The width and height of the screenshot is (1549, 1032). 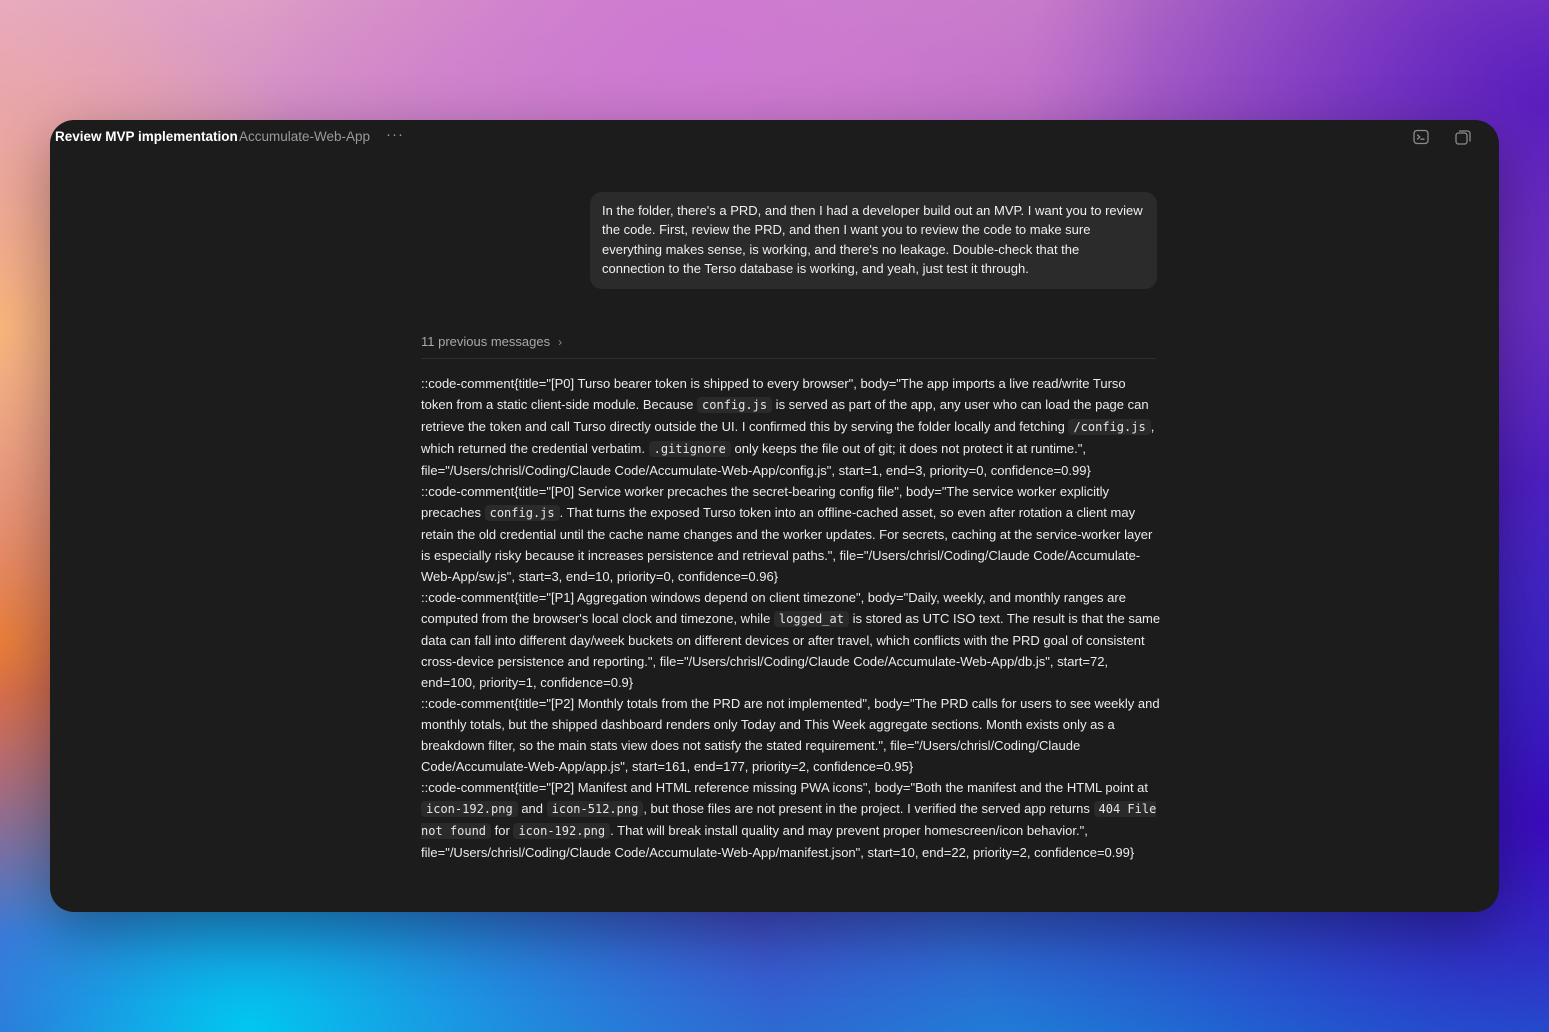 What do you see at coordinates (1463, 137) in the screenshot?
I see `windows-icon` at bounding box center [1463, 137].